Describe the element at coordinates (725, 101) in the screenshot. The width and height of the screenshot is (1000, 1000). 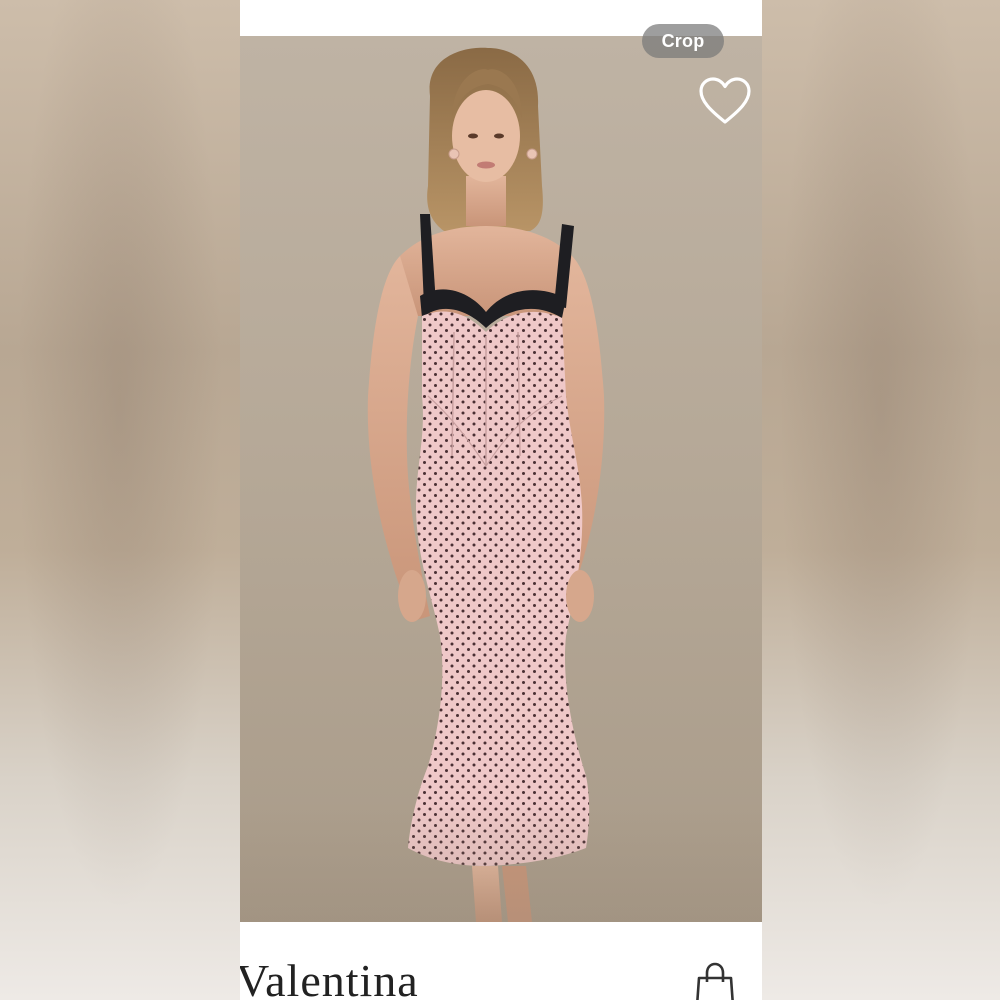
I see `heart-icon` at that location.